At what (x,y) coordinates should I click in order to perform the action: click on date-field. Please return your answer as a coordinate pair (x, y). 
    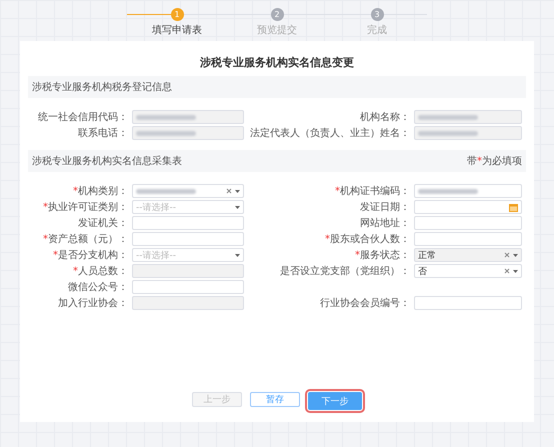
    Looking at the image, I should click on (468, 207).